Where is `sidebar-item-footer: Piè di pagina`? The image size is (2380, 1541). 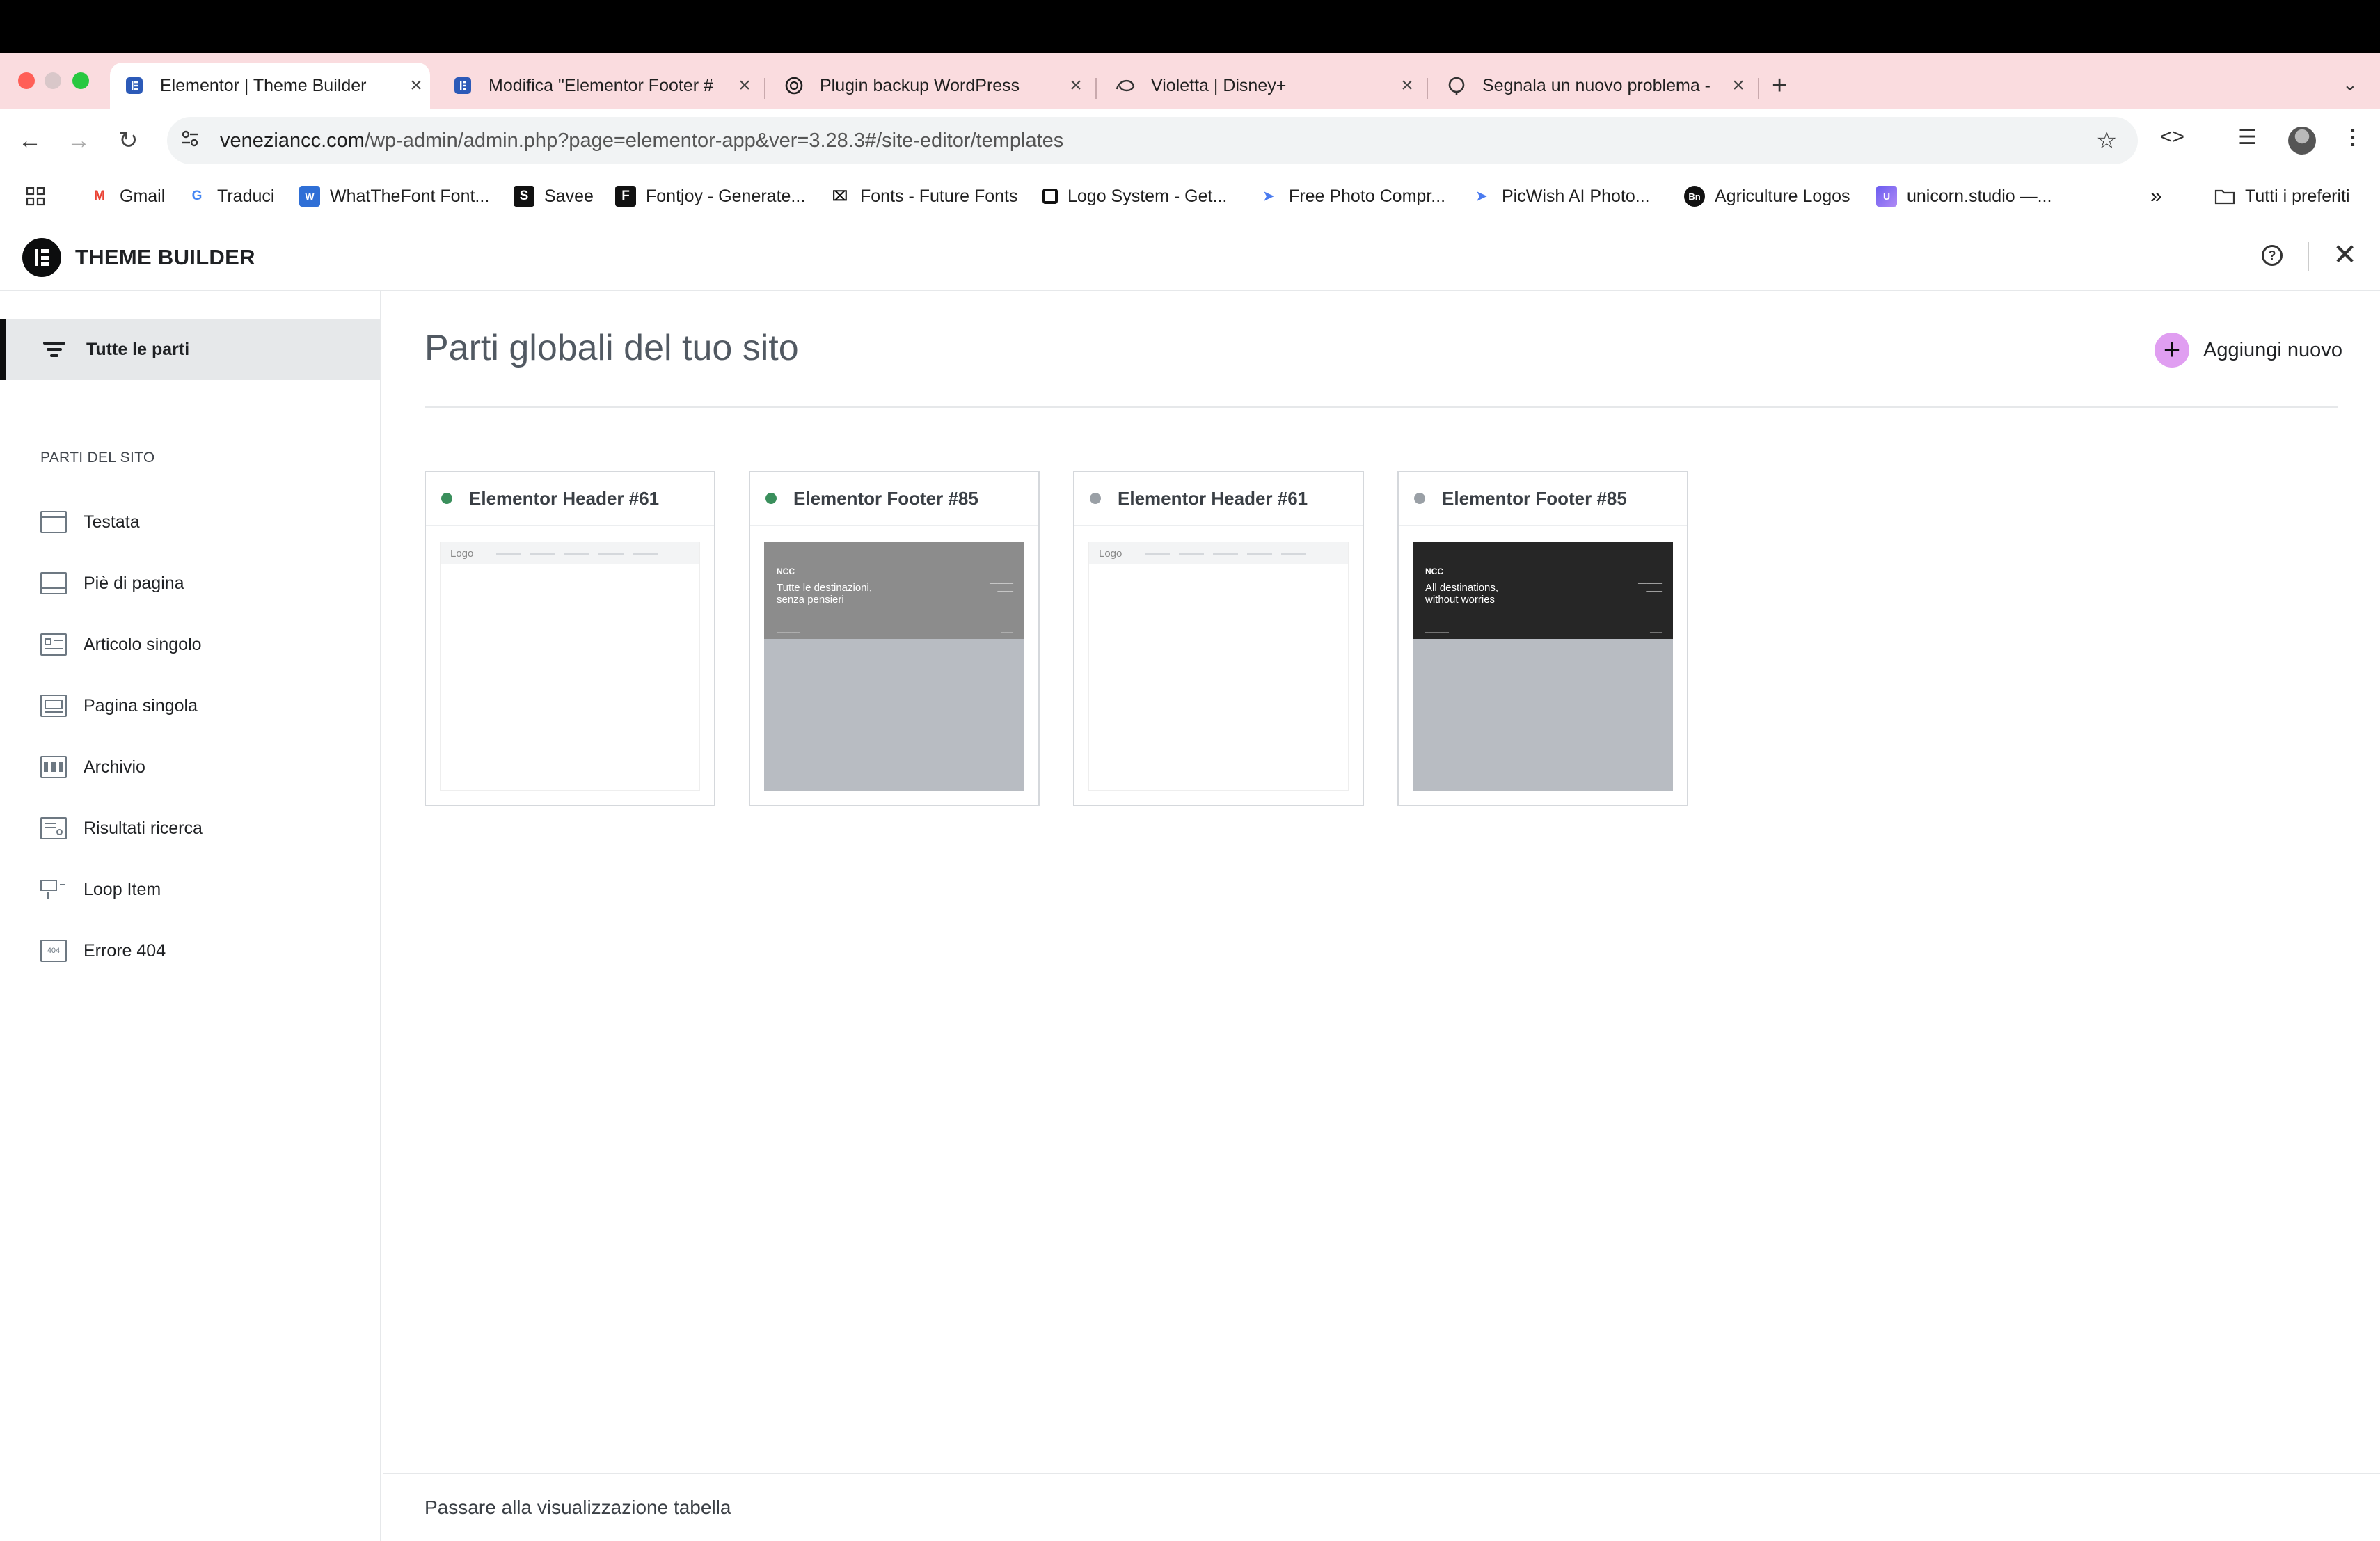 sidebar-item-footer: Piè di pagina is located at coordinates (112, 583).